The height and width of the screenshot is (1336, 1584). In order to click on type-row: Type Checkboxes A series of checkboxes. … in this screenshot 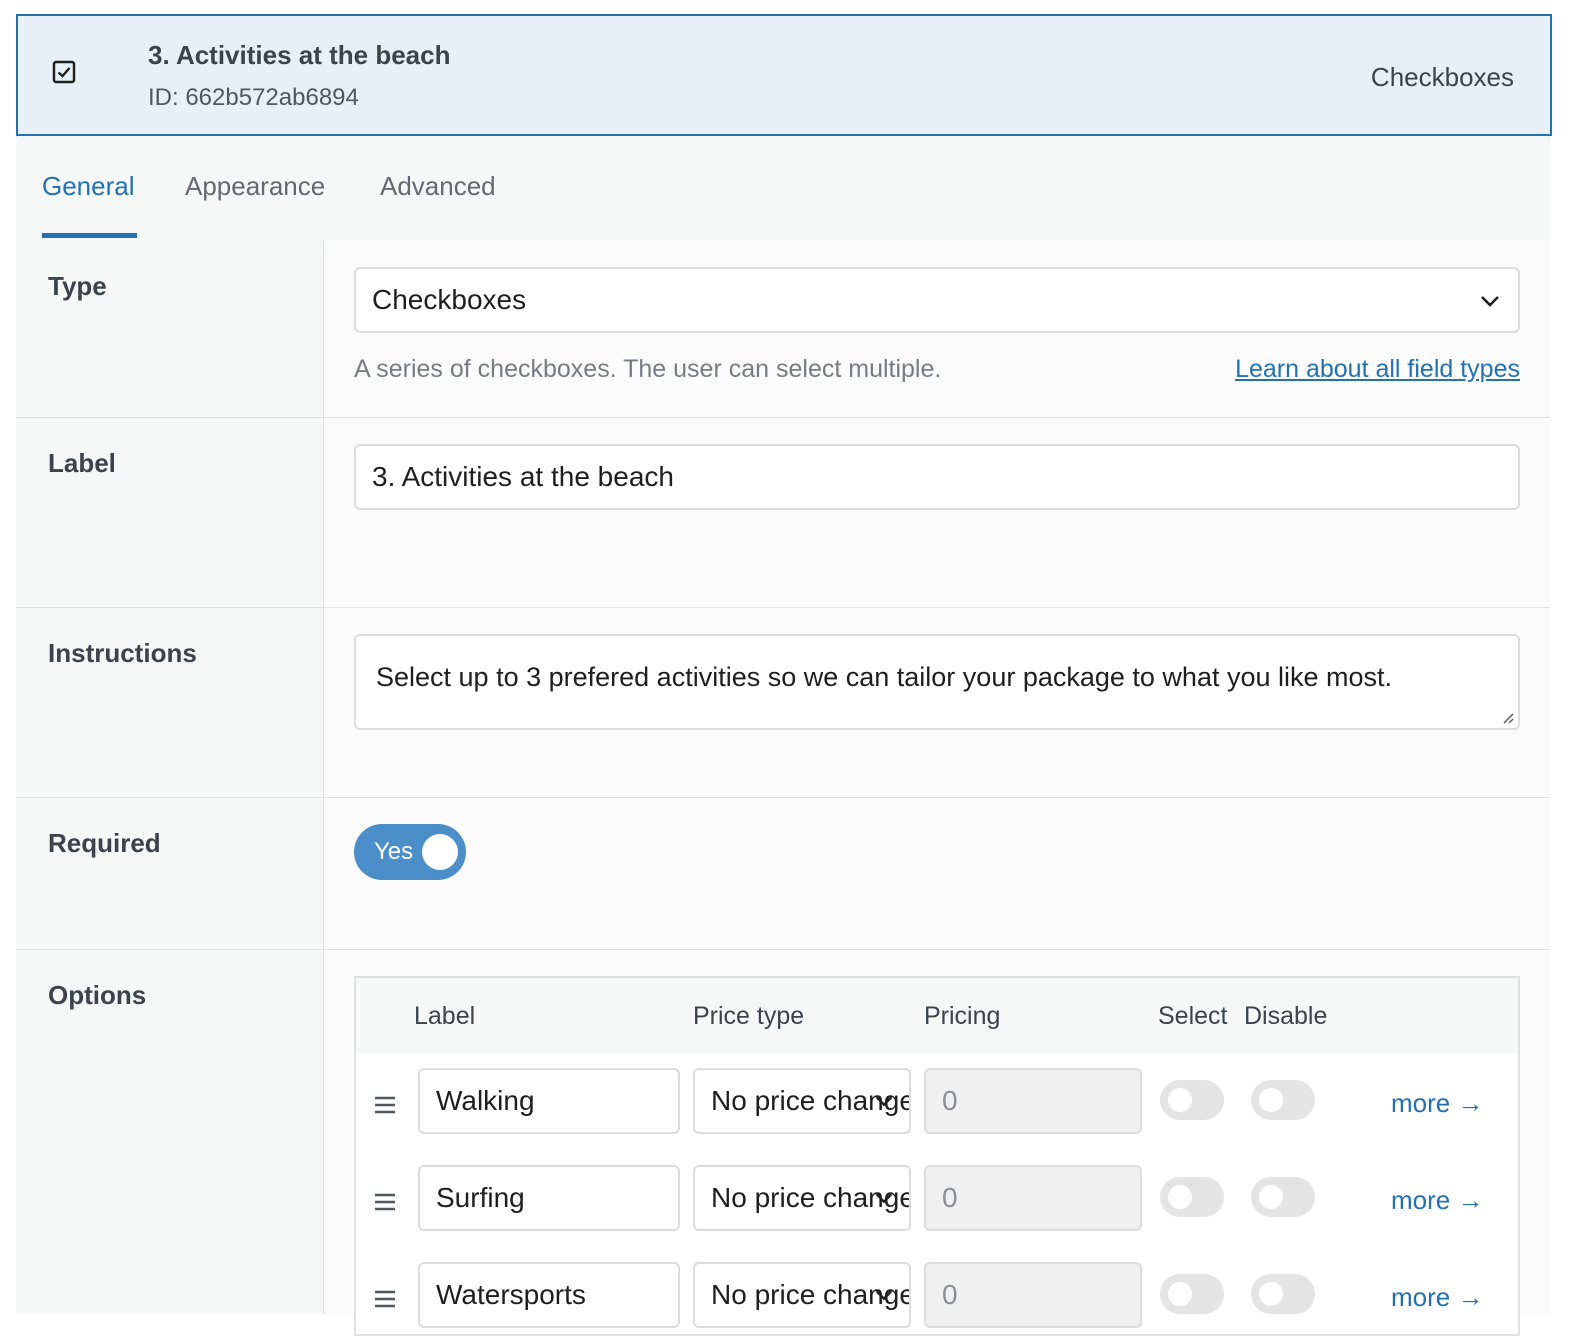, I will do `click(783, 329)`.